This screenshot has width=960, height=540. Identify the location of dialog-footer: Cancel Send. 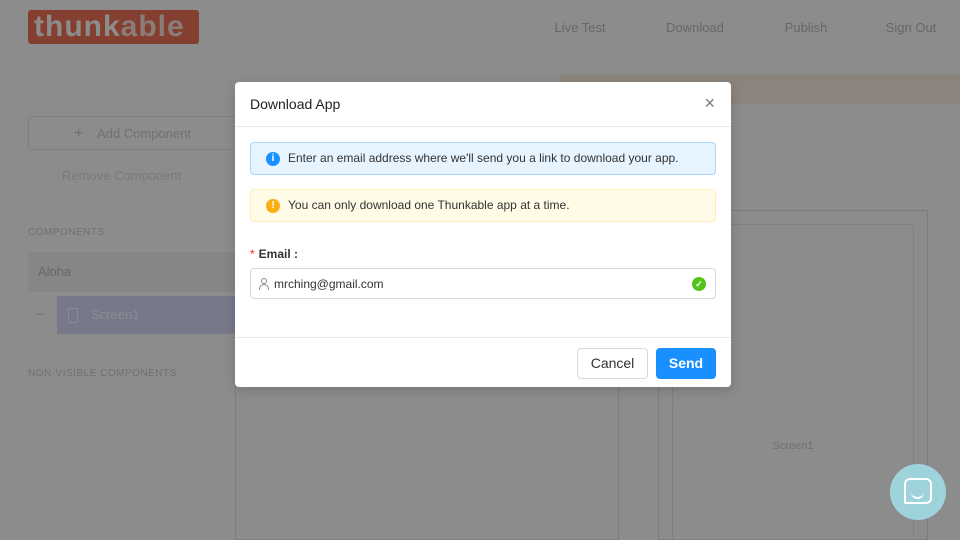
(483, 362).